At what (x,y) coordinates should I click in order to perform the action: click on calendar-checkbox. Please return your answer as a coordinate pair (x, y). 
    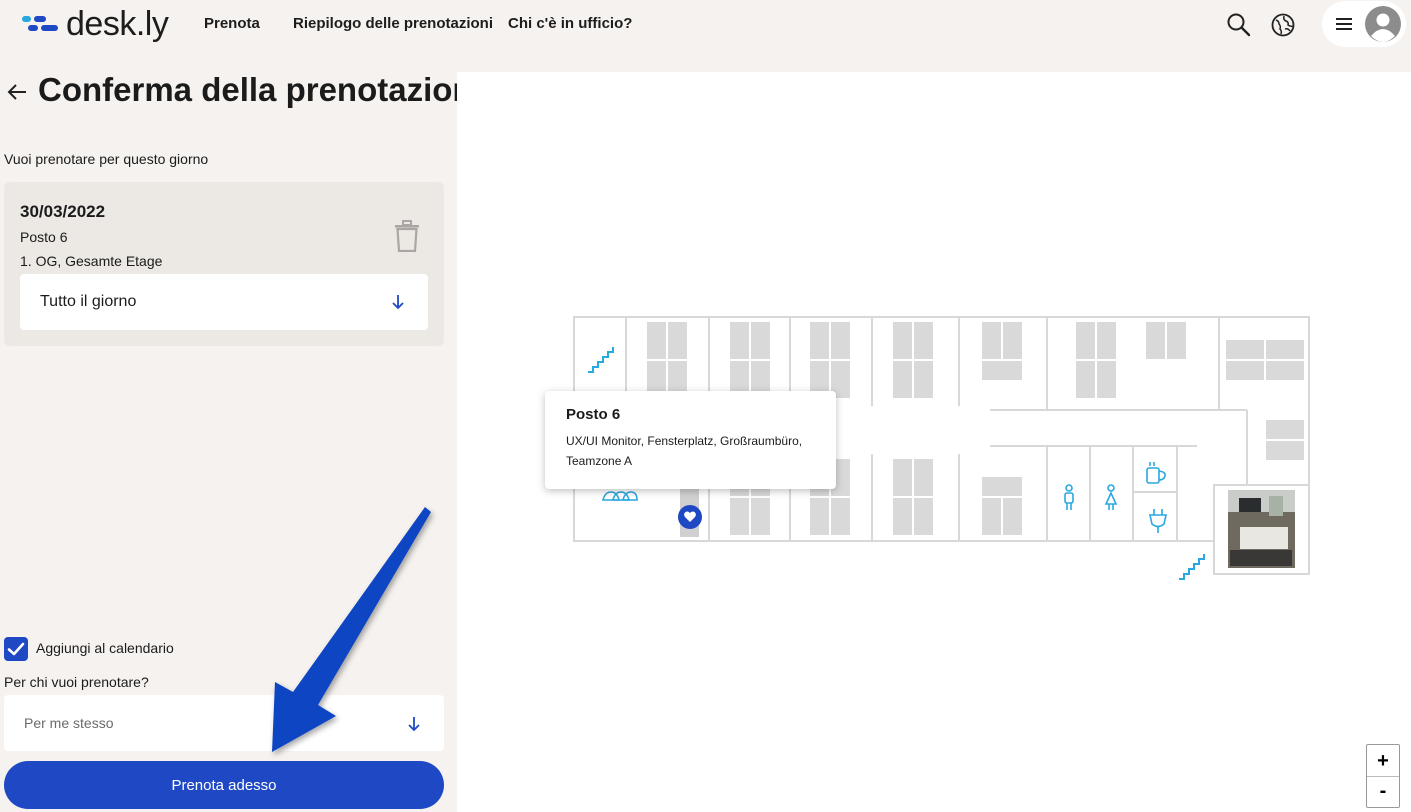
    Looking at the image, I should click on (16, 649).